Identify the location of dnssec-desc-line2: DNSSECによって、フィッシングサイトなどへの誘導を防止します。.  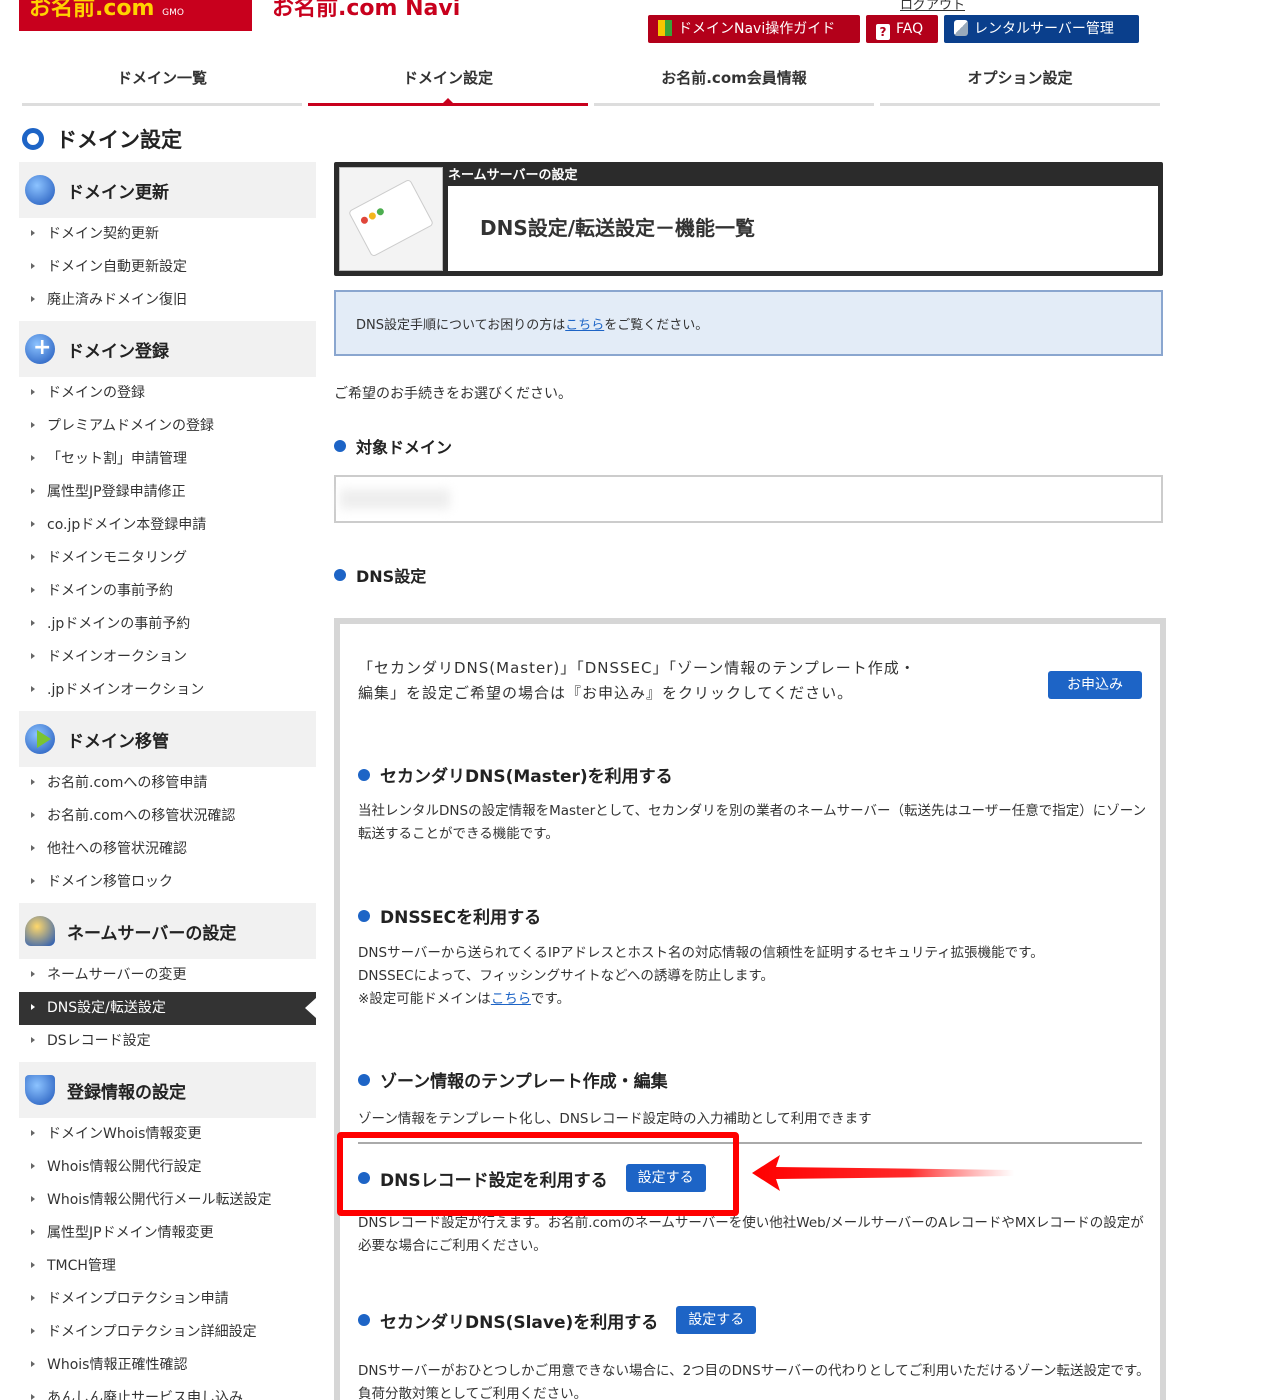
(566, 976).